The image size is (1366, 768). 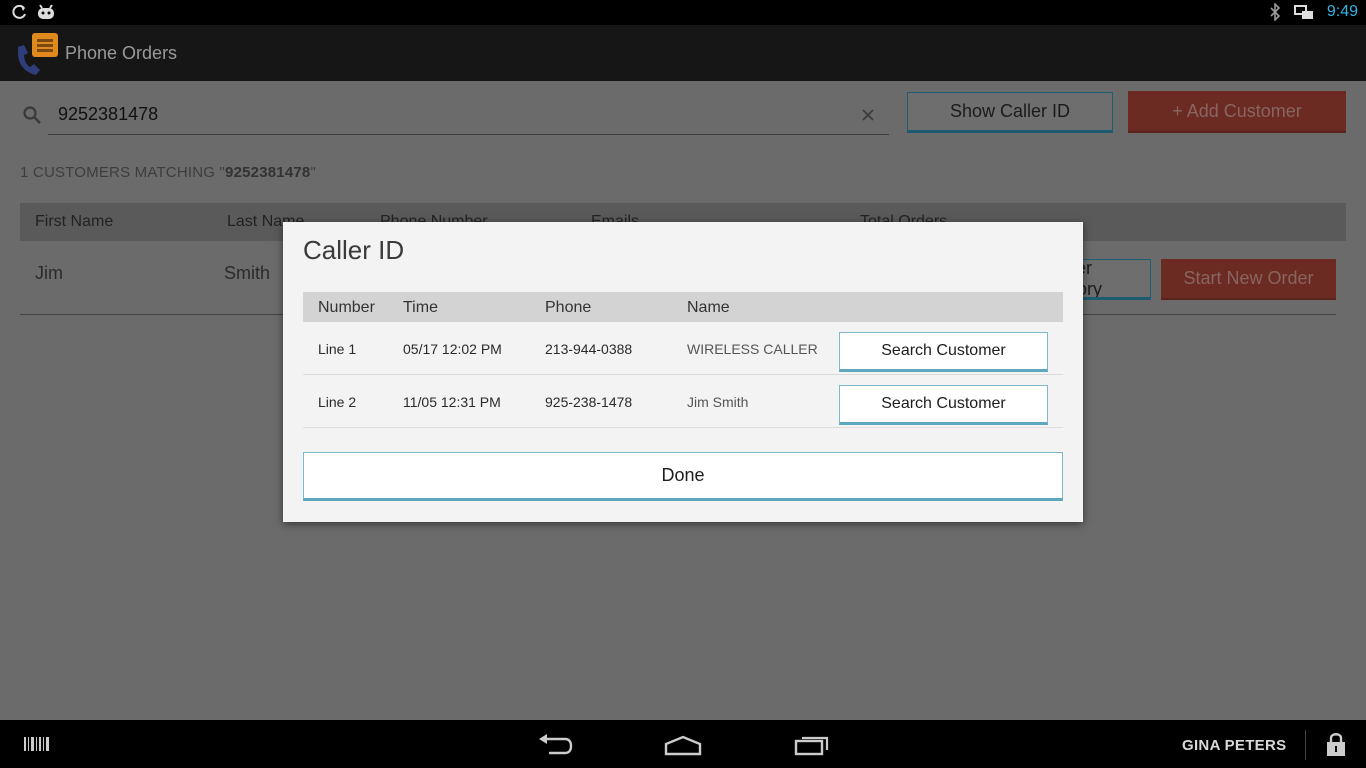 What do you see at coordinates (1305, 745) in the screenshot?
I see `divider` at bounding box center [1305, 745].